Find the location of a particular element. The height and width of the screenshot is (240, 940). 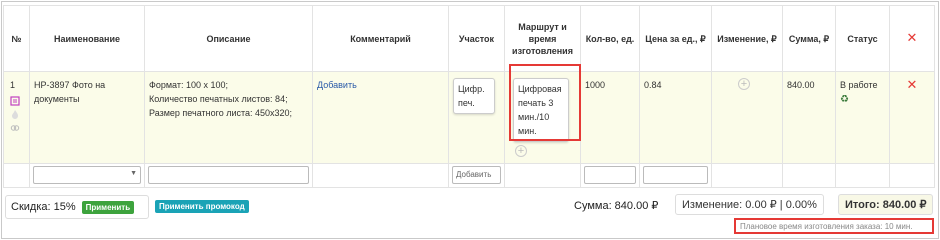

sum-cell: 840.00 is located at coordinates (809, 117).